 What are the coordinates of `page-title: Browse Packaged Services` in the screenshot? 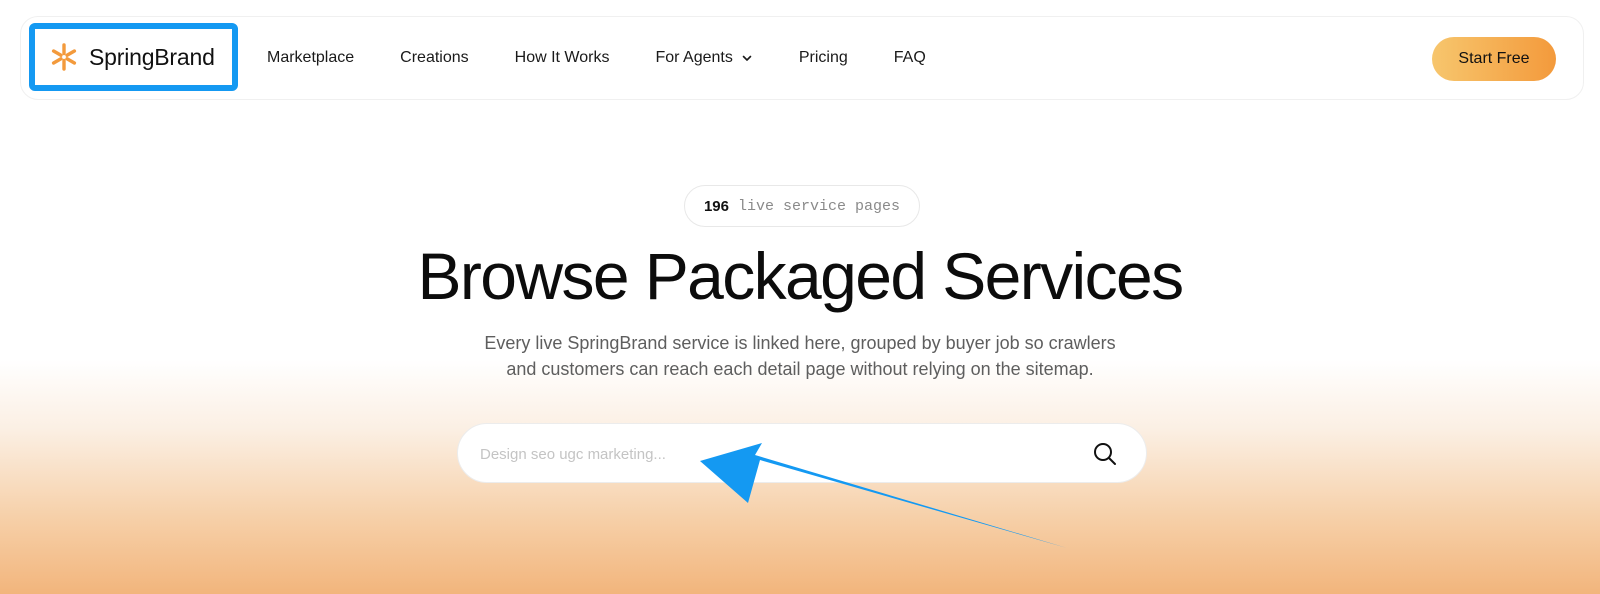 It's located at (801, 276).